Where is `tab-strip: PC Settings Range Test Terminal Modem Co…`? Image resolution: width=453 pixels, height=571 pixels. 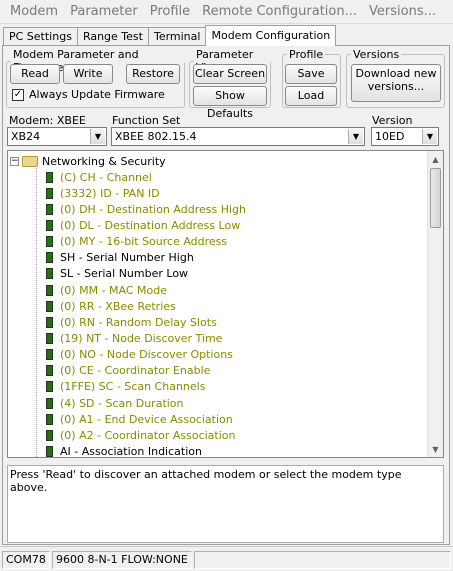
tab-strip: PC Settings Range Test Terminal Modem Co… is located at coordinates (170, 35).